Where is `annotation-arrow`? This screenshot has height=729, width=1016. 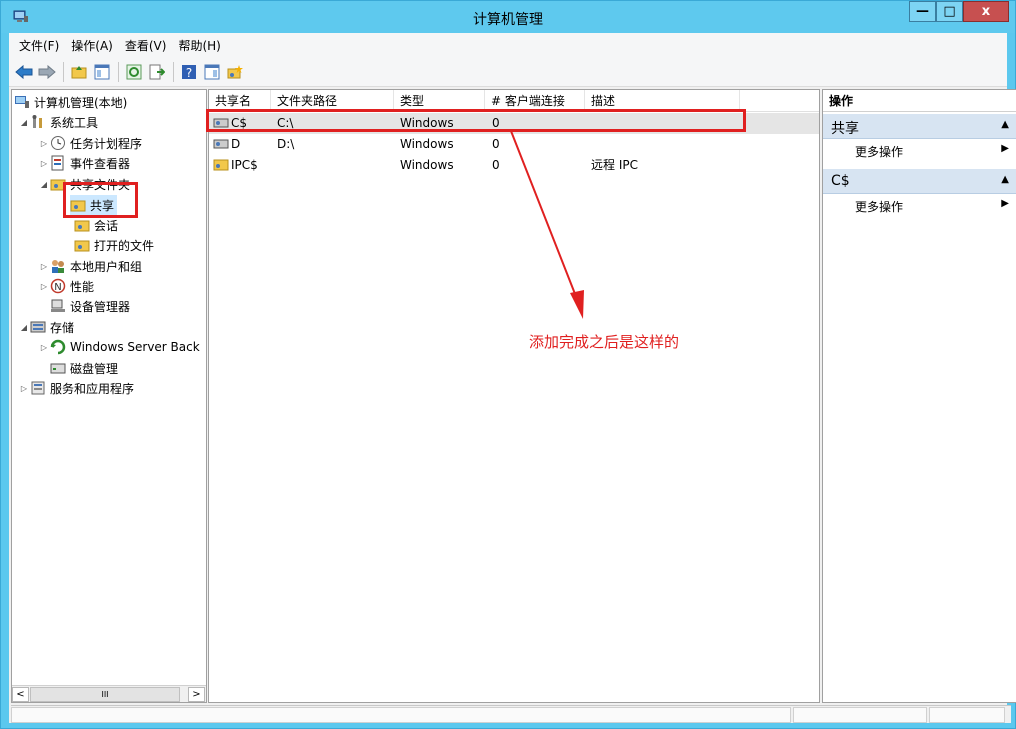
annotation-arrow is located at coordinates (547, 224).